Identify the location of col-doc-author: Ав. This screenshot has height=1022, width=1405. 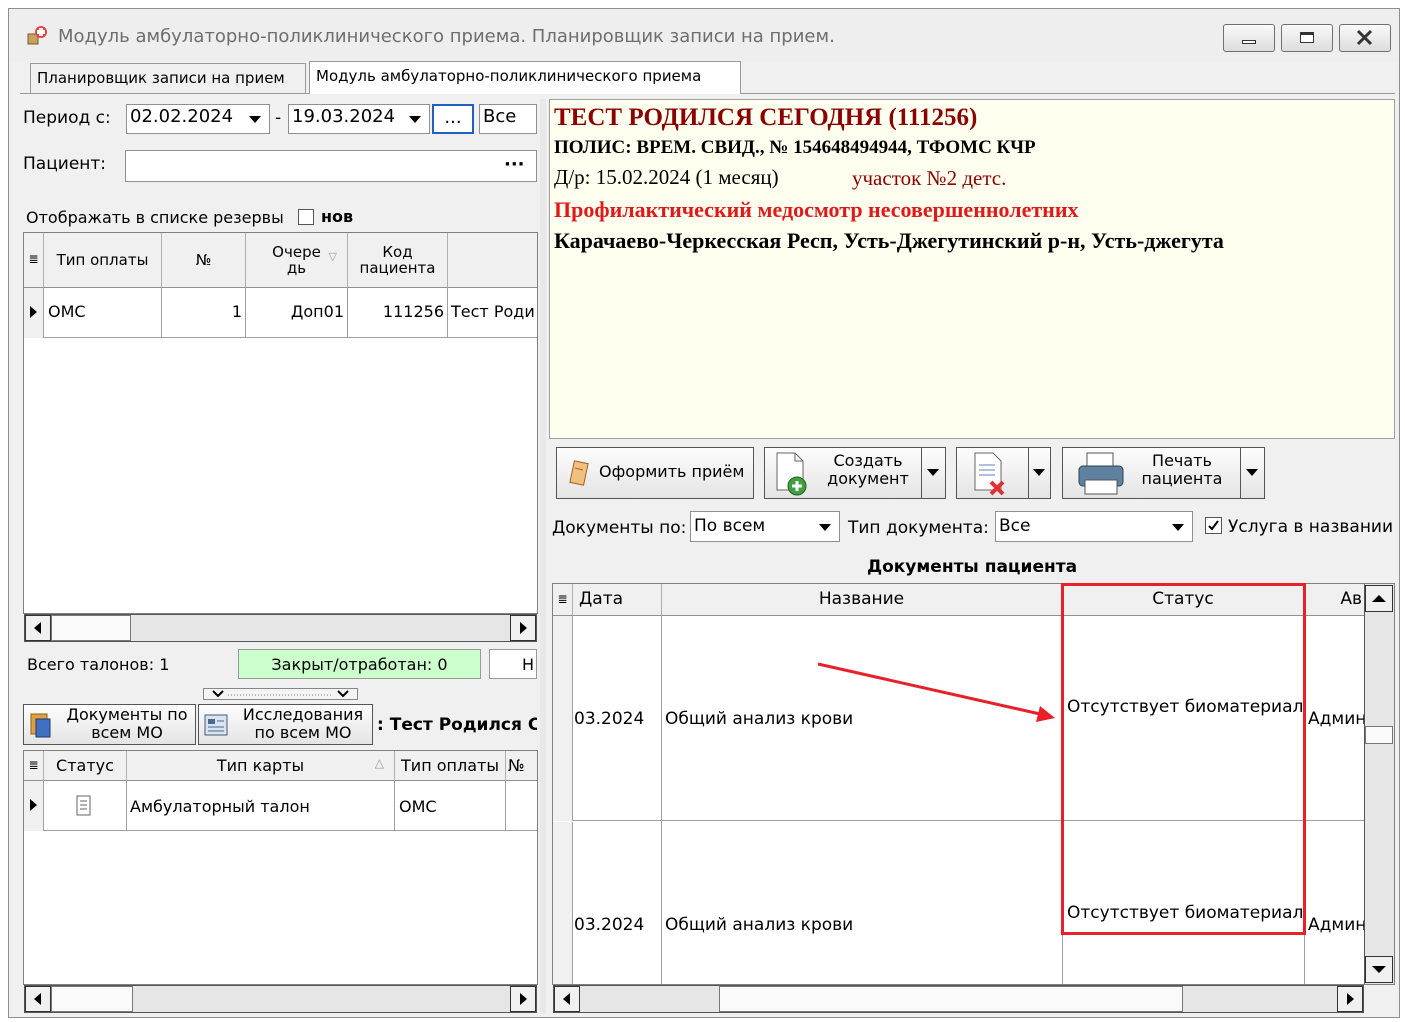
(1334, 600).